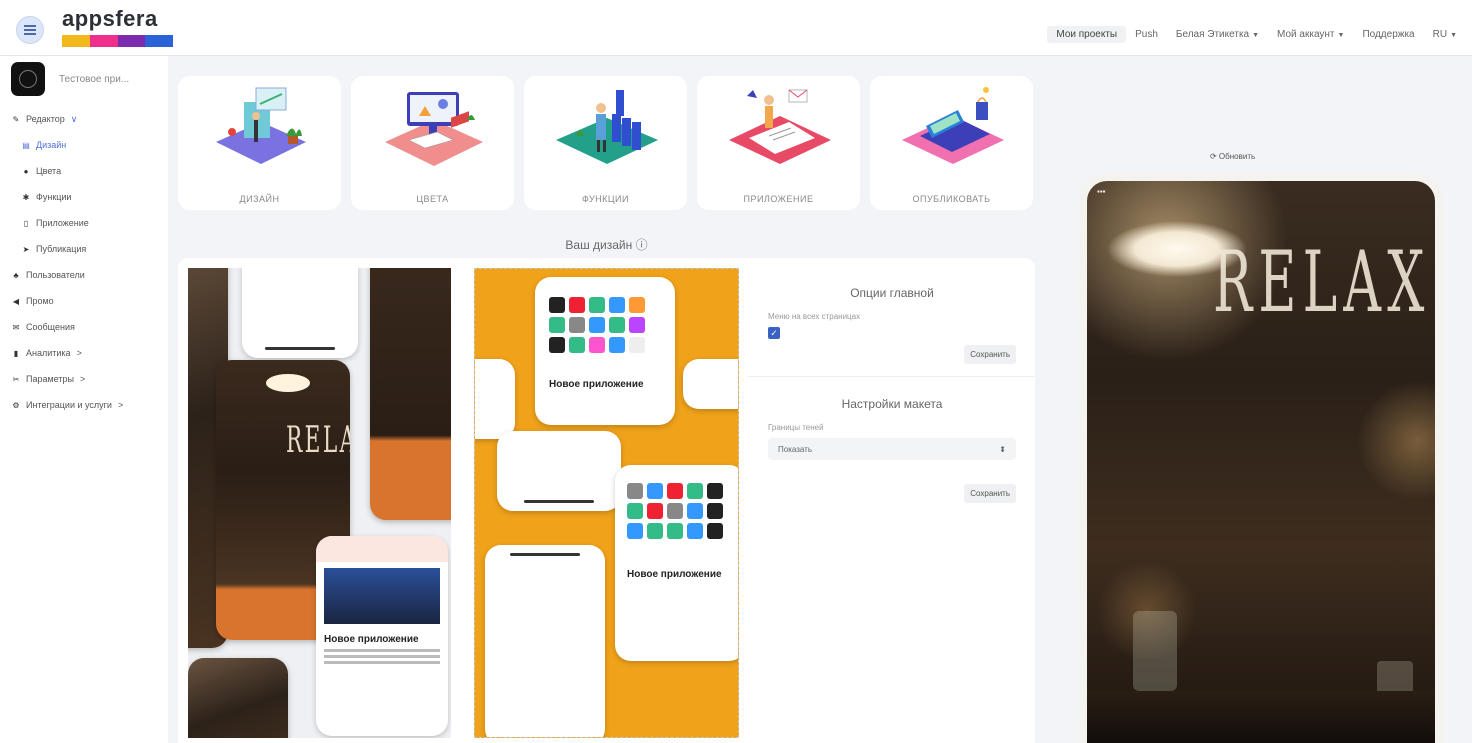 The image size is (1472, 743). What do you see at coordinates (606, 245) in the screenshot?
I see `your-design-title: Ваш дизайн ⓘ` at bounding box center [606, 245].